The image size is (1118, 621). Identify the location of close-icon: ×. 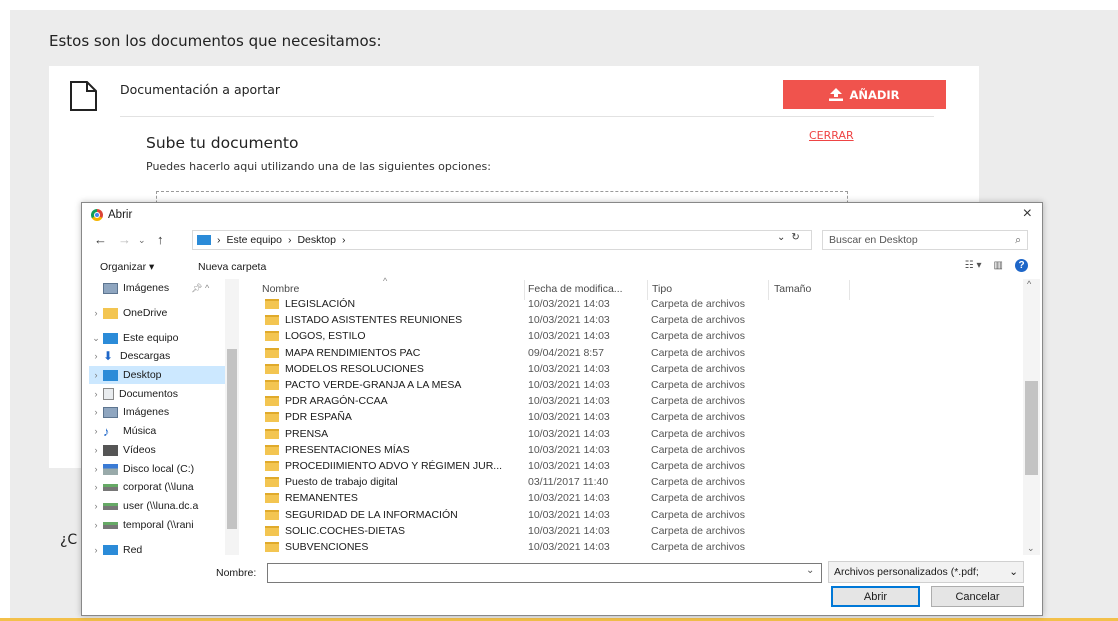
(1027, 214).